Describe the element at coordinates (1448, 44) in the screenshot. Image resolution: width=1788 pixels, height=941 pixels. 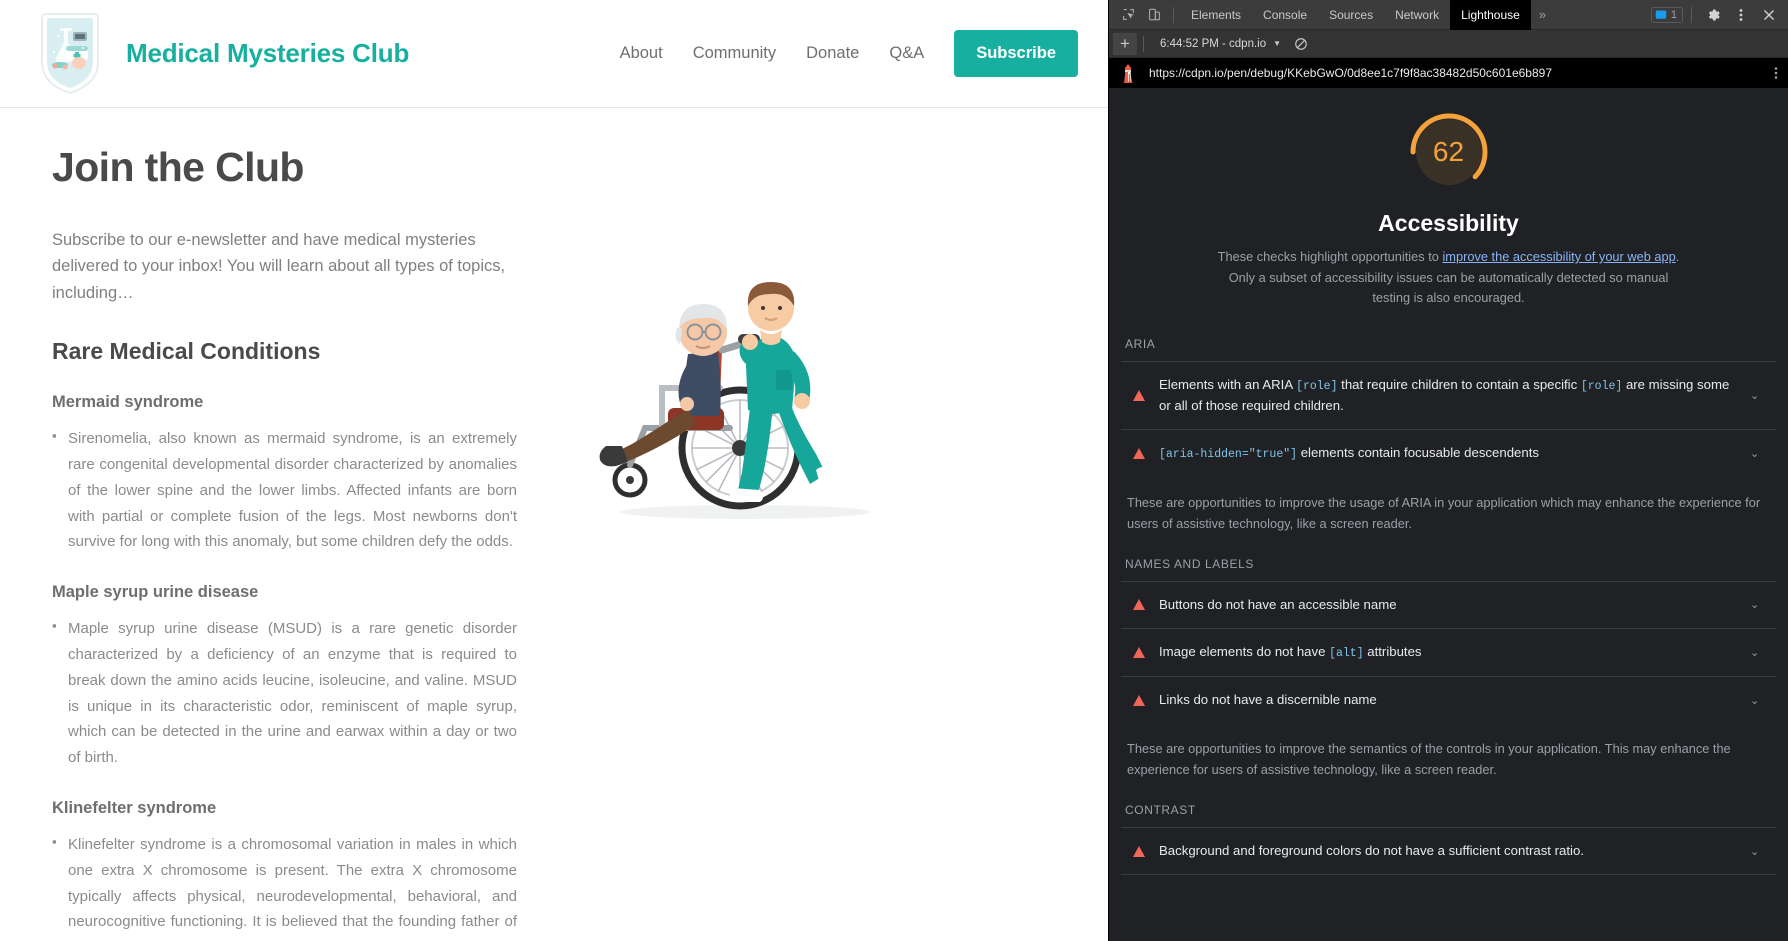
I see `lighthouse-subbar: + 6:44:52 PM - cdpn.io ▼` at that location.